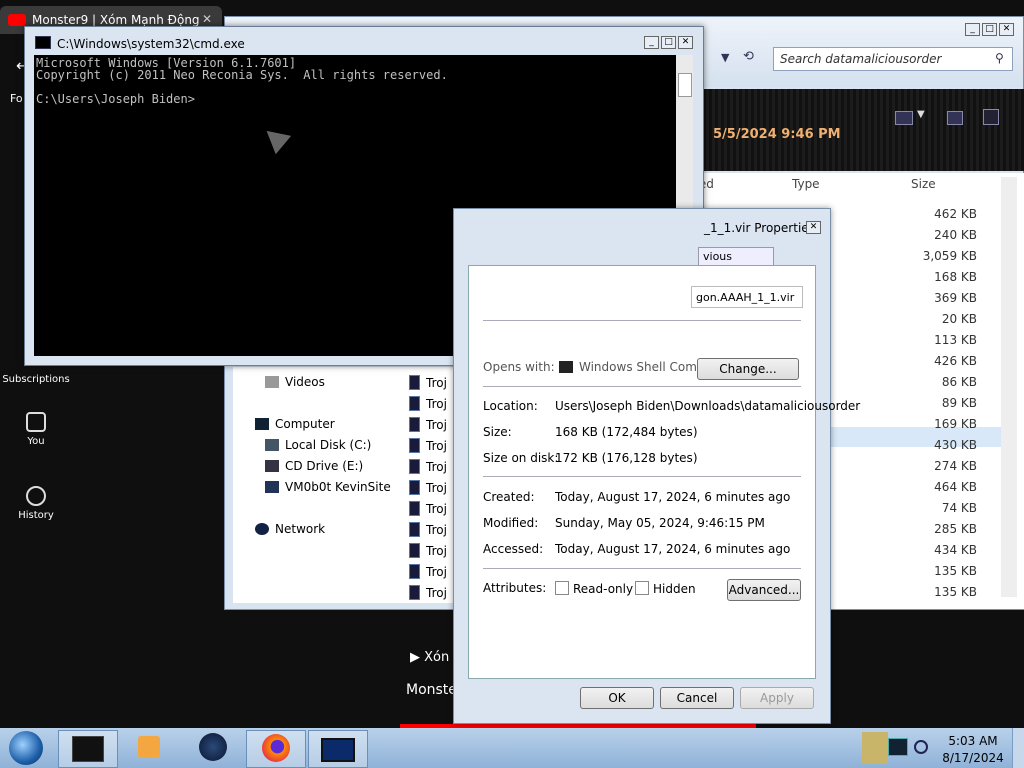 This screenshot has width=1024, height=768. Describe the element at coordinates (893, 59) in the screenshot. I see `search-input: Search datamaliciousorder` at that location.